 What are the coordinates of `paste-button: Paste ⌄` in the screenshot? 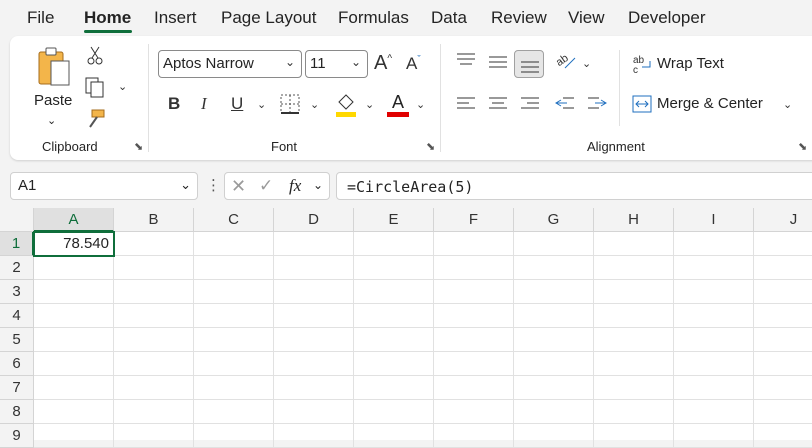 It's located at (54, 89).